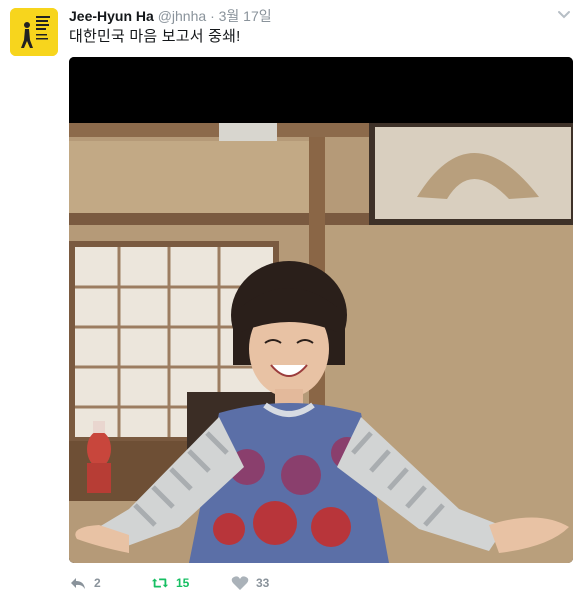  Describe the element at coordinates (263, 583) in the screenshot. I see `like-count: 33` at that location.